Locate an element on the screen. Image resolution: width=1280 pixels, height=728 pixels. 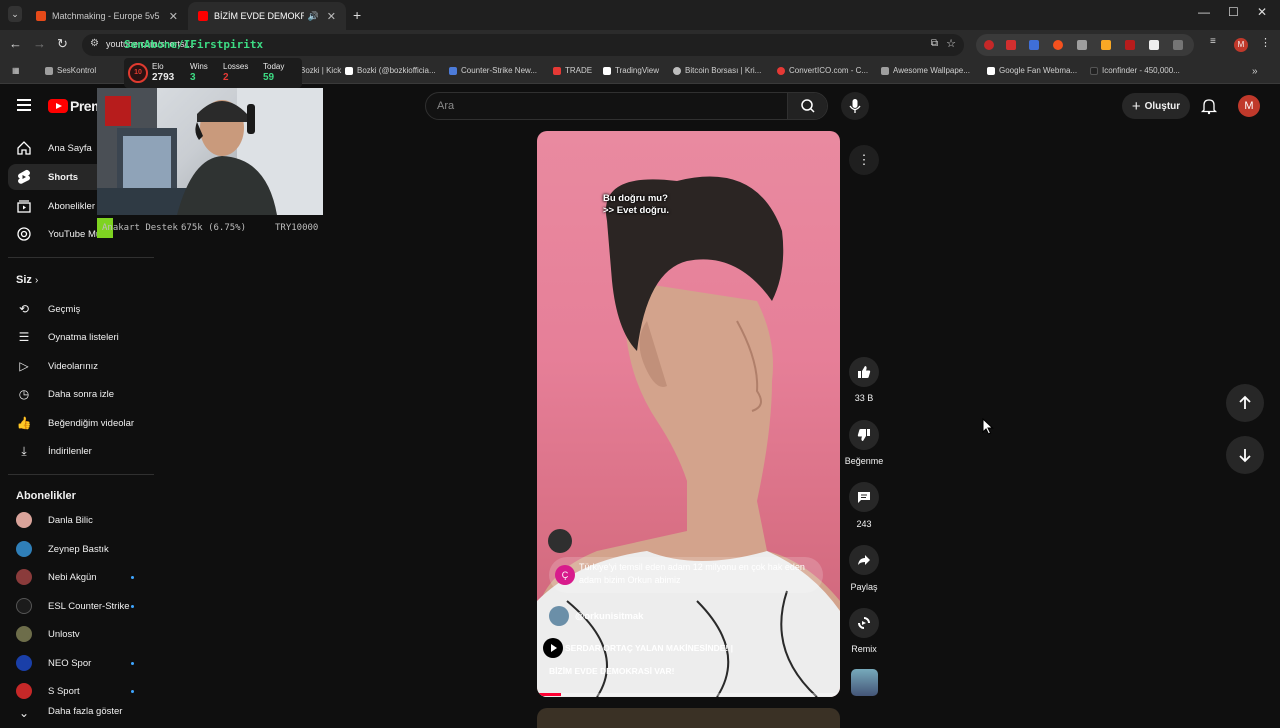
sidebar-item-history: ⟲ Geçmiş is located at coordinates (80, 309).